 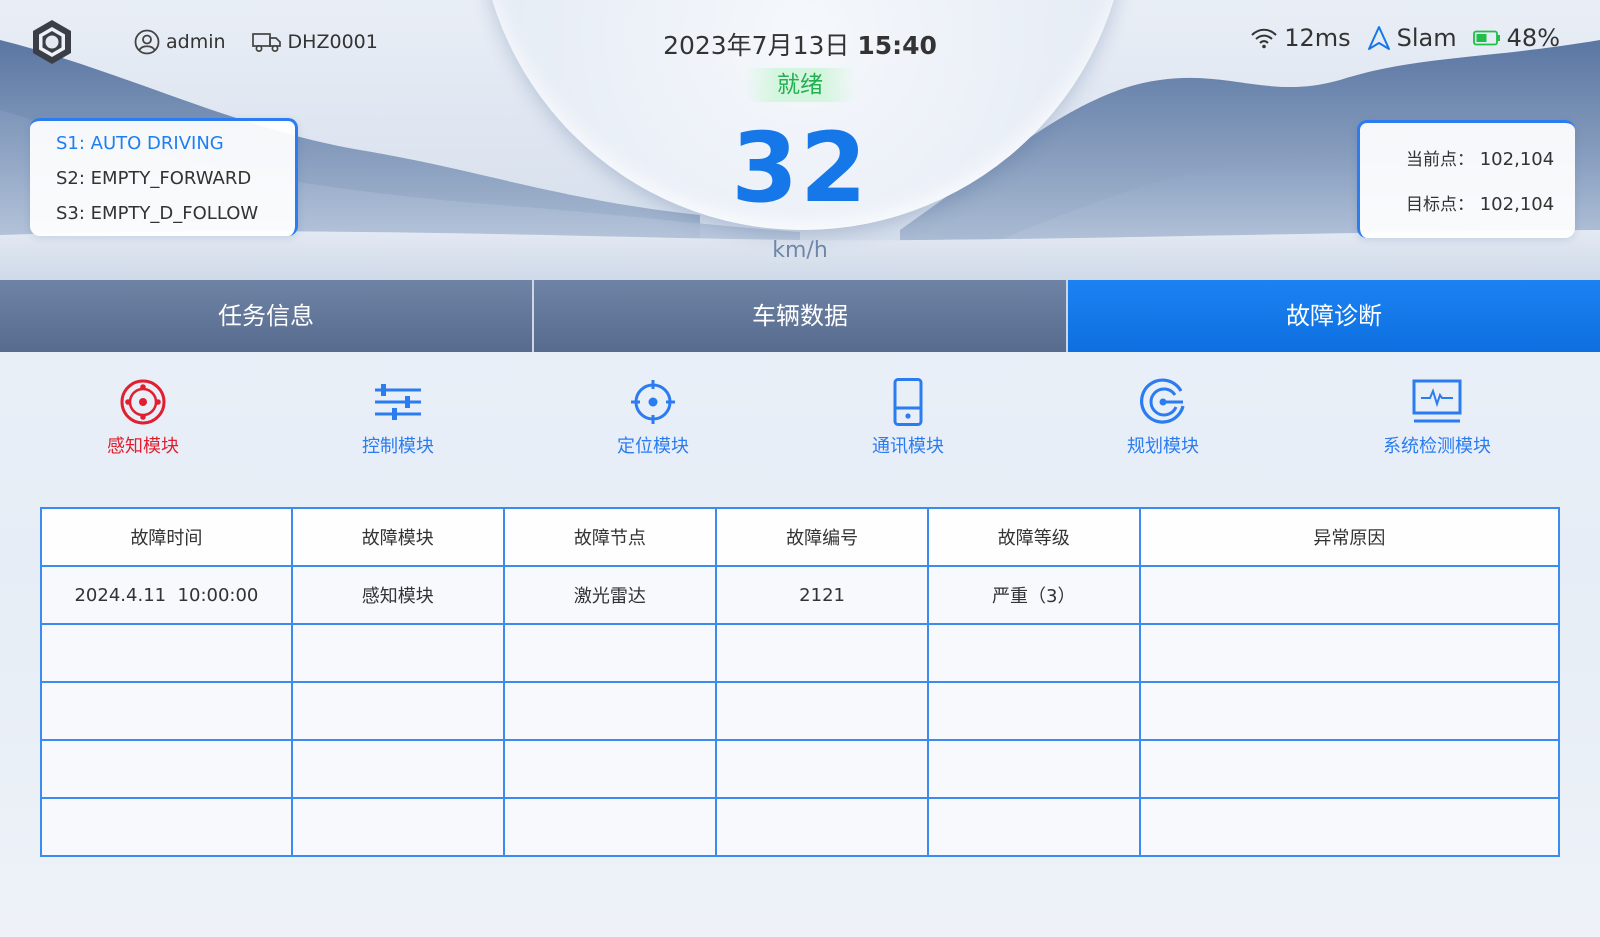 I want to click on column-header: 故障模块, so click(x=397, y=537).